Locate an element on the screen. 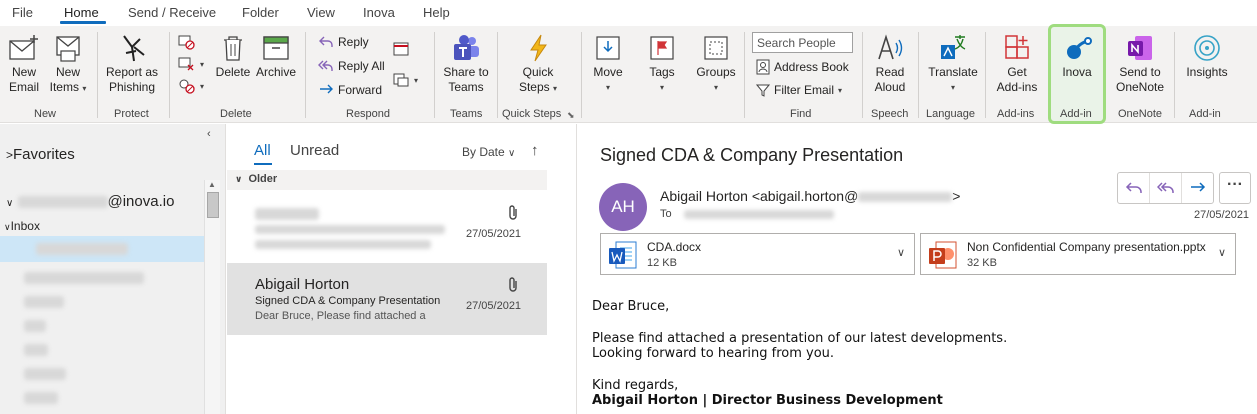 The height and width of the screenshot is (414, 1257). group-label: Older is located at coordinates (263, 179).